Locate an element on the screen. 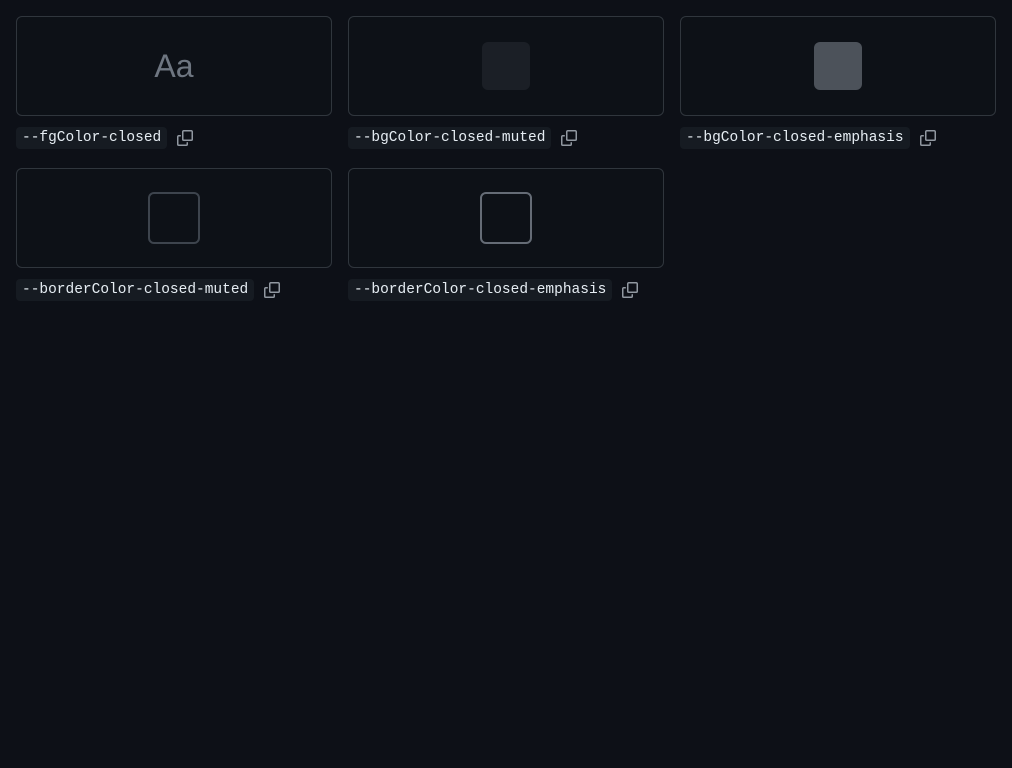 The width and height of the screenshot is (1012, 768). token-label-row: --bgColor-closed-muted is located at coordinates (506, 138).